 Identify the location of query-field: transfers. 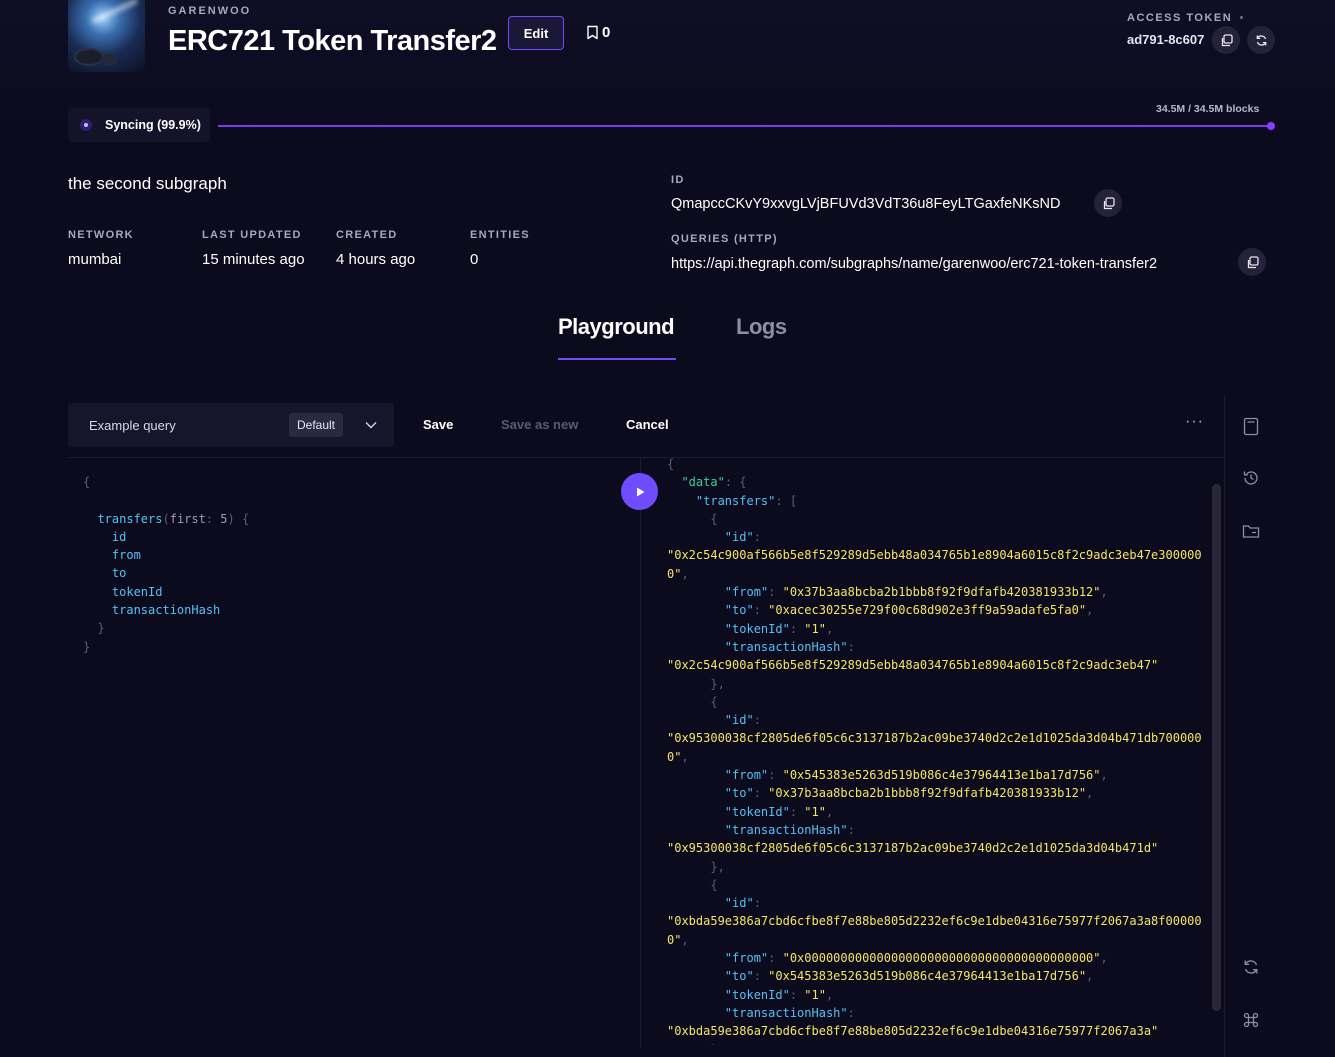
(130, 518).